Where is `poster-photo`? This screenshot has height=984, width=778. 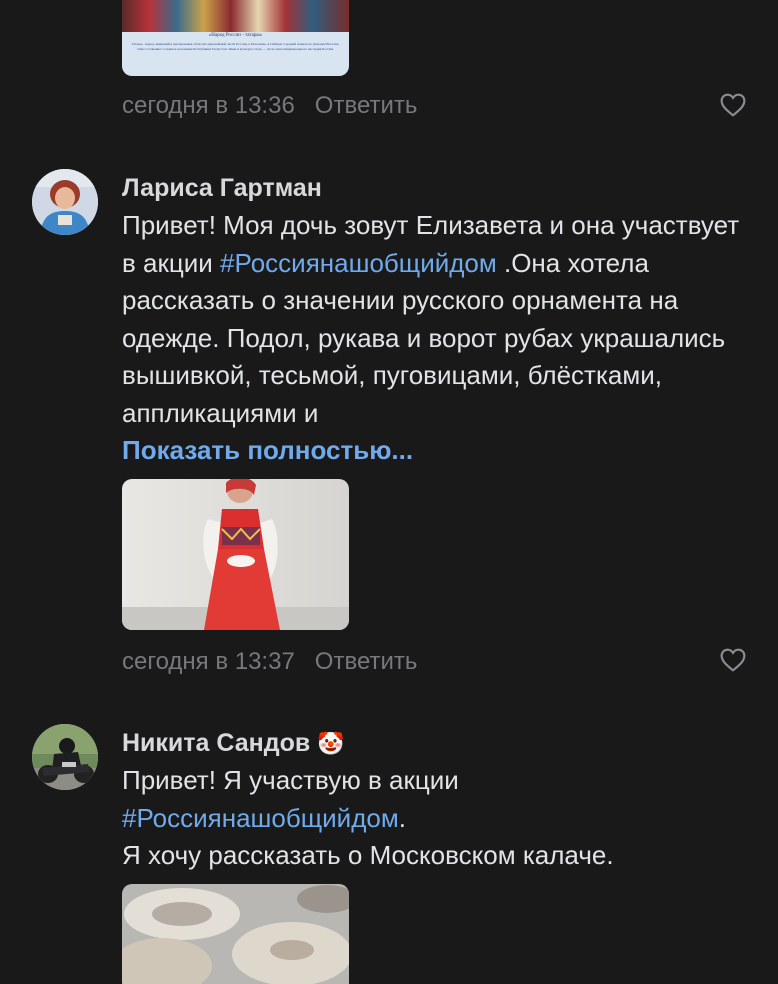 poster-photo is located at coordinates (235, 16).